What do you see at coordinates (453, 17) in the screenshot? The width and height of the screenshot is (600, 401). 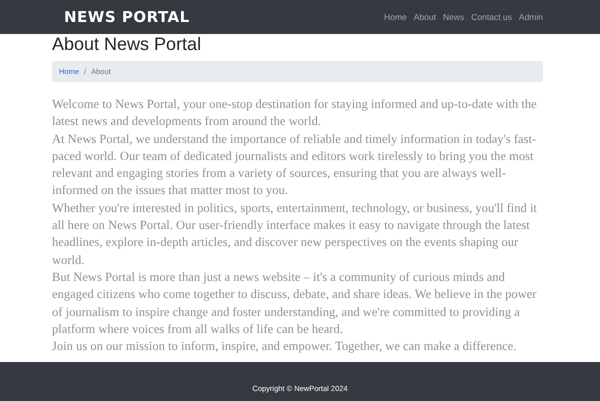 I see `nav-link: News` at bounding box center [453, 17].